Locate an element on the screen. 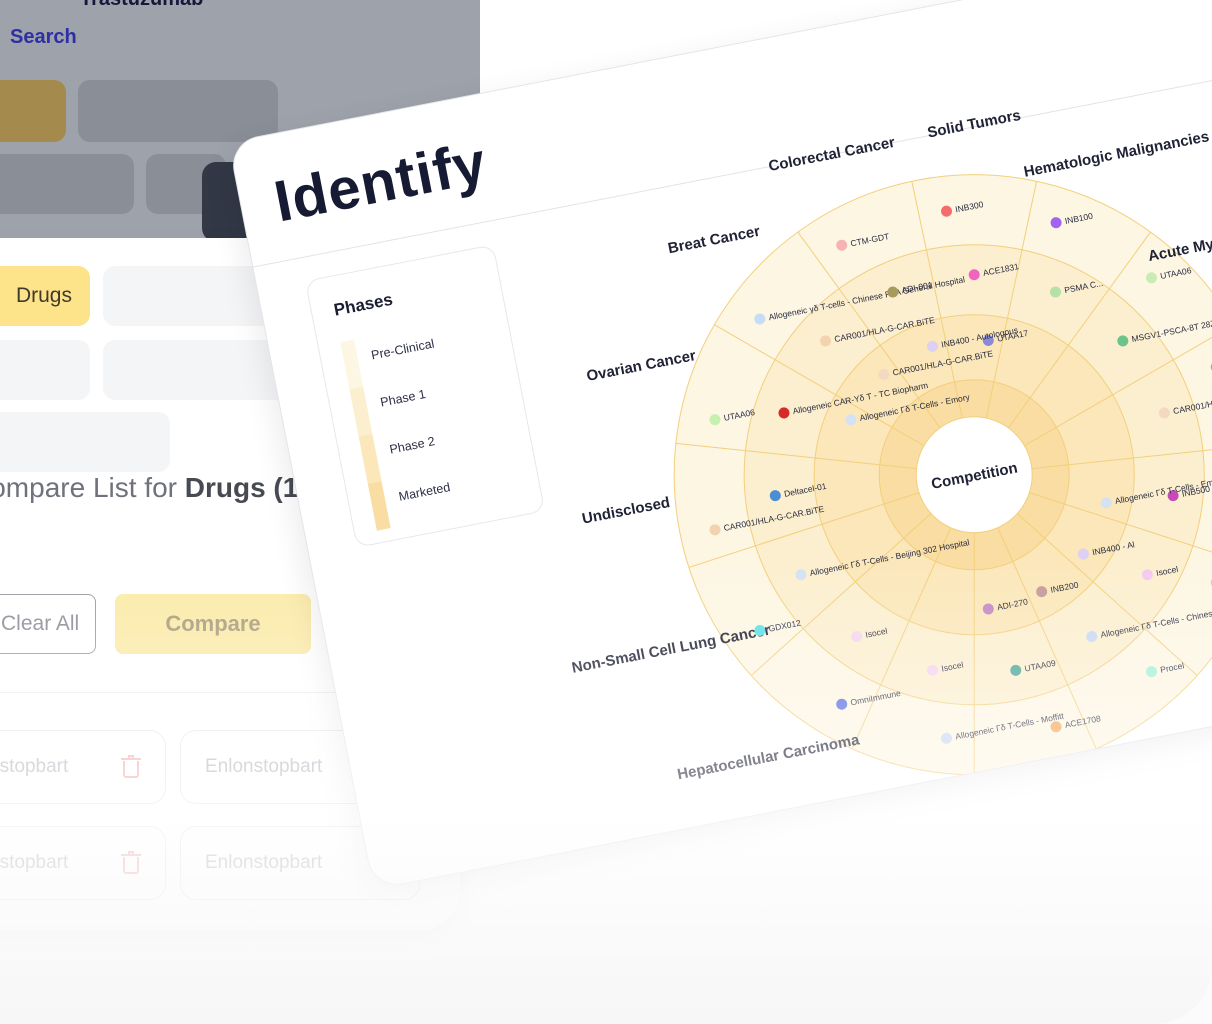 This screenshot has height=1024, width=1212. indication-label: Undisclosed is located at coordinates (626, 511).